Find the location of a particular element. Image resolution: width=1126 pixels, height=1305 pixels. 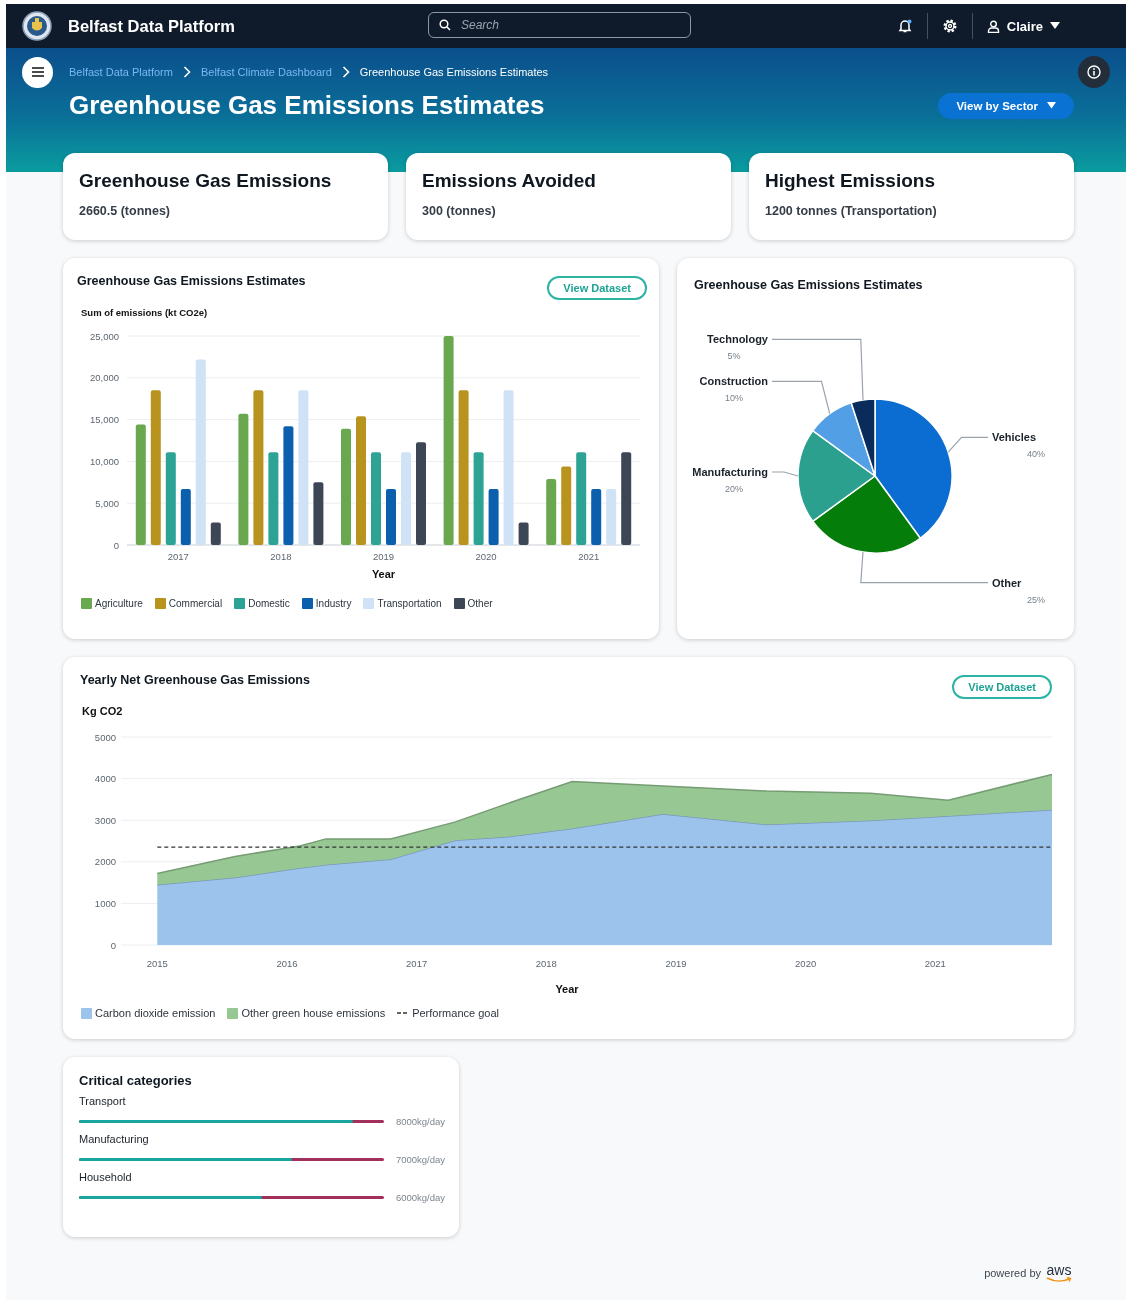

powered-by-text: powered by is located at coordinates (1012, 1274).